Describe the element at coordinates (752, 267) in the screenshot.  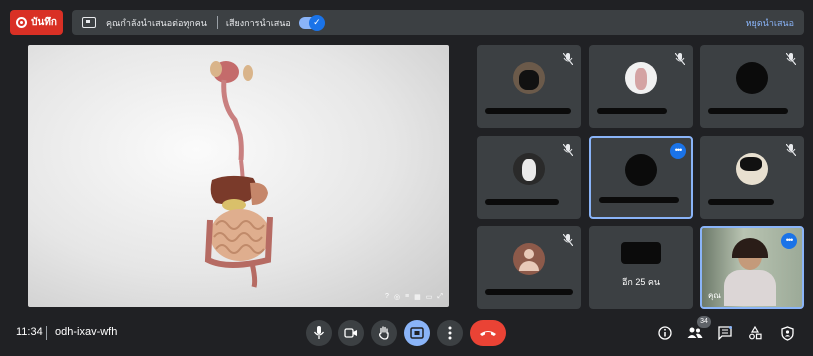
I see `self-view-tile: ••• คุณ` at that location.